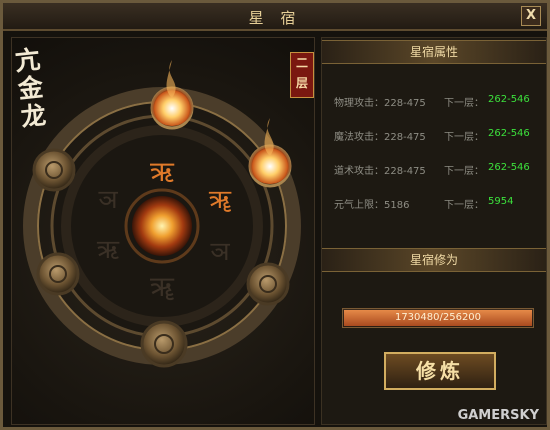  I want to click on attribute-label: 道术攻击：228-475, so click(380, 171).